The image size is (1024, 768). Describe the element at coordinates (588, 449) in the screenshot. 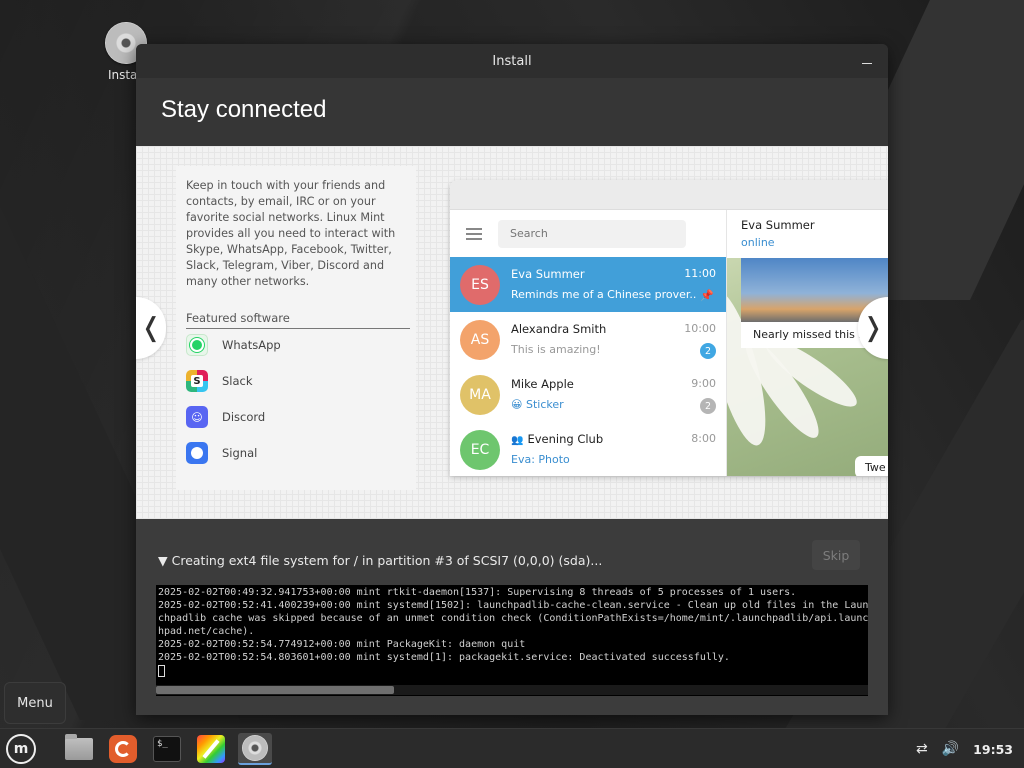

I see `chat-row-evening-club: EC 👥 Evening Club 8:00 Eva: Photo` at that location.